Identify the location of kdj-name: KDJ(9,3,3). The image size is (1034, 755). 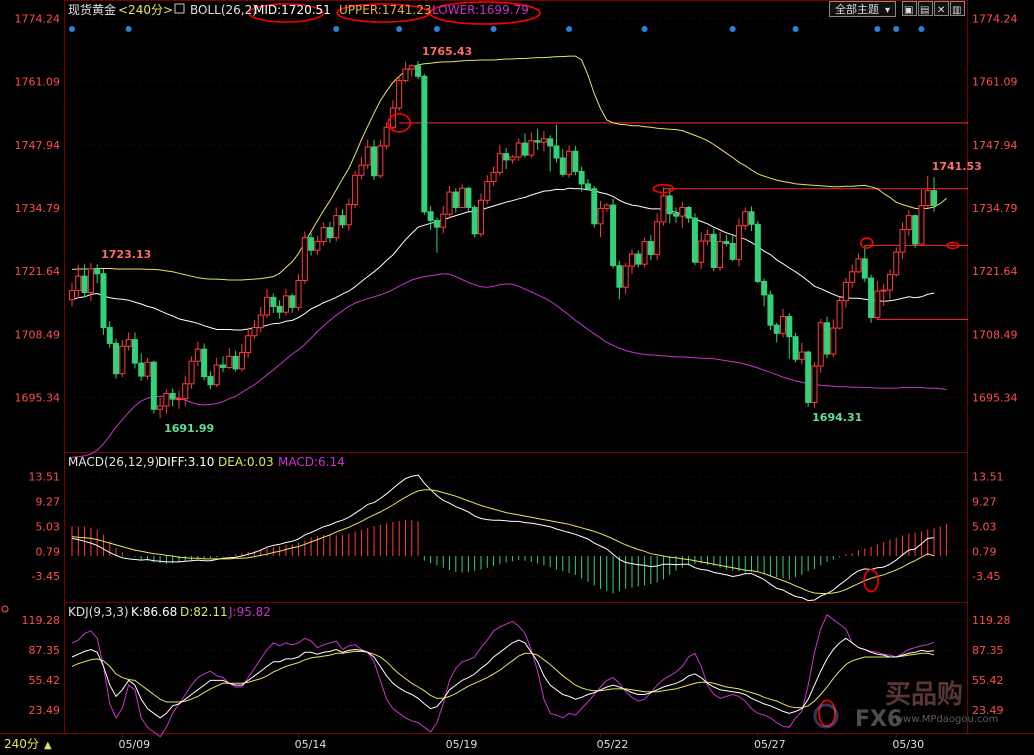
(98, 612).